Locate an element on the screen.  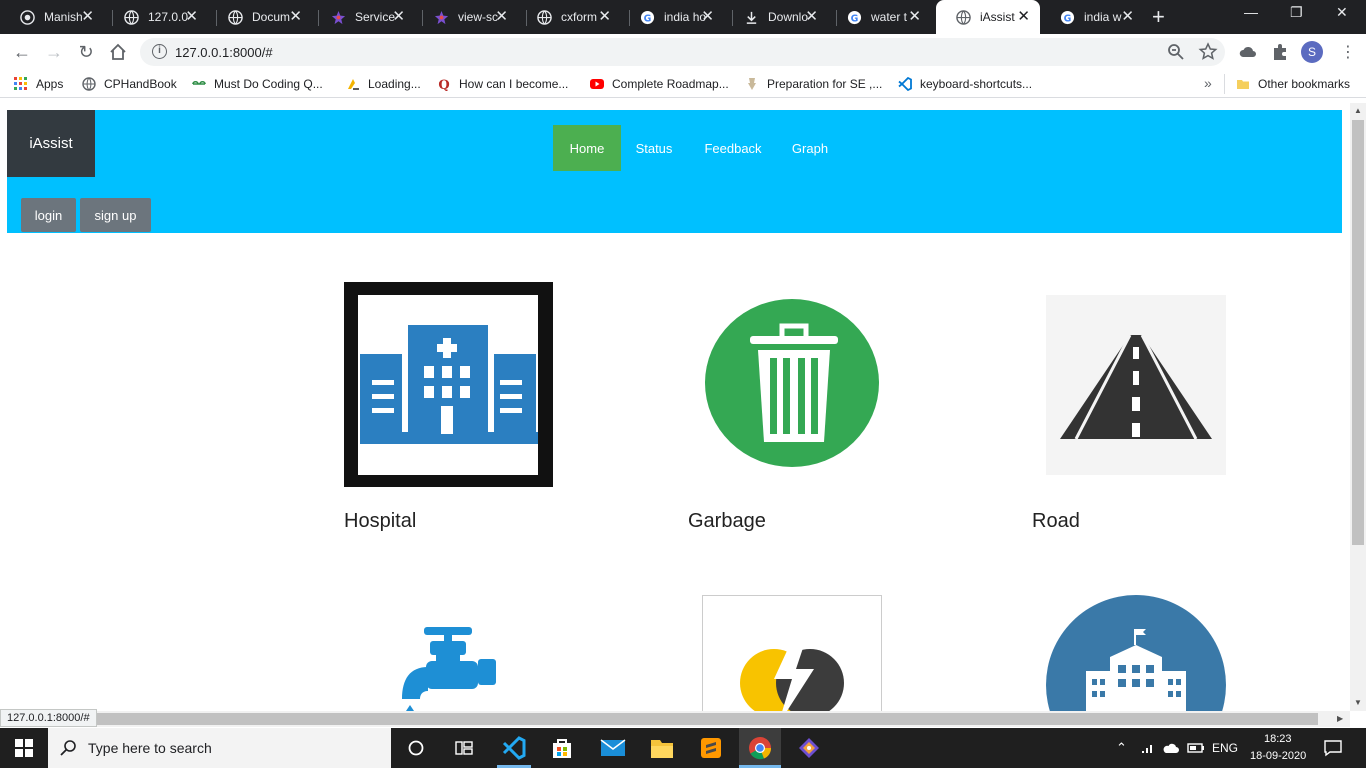
nav-status: Status is located at coordinates (654, 148).